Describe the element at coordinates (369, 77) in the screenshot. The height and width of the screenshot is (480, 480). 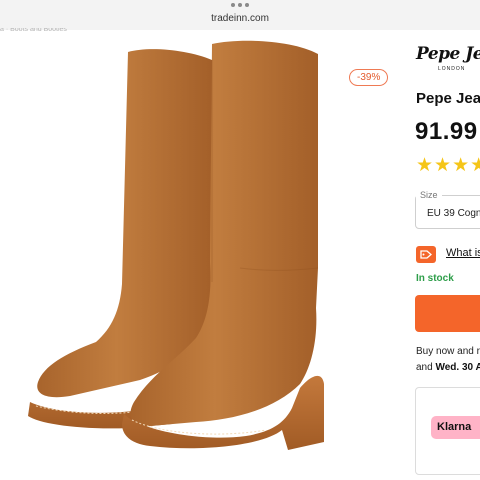
I see `discount-badge: -39%` at that location.